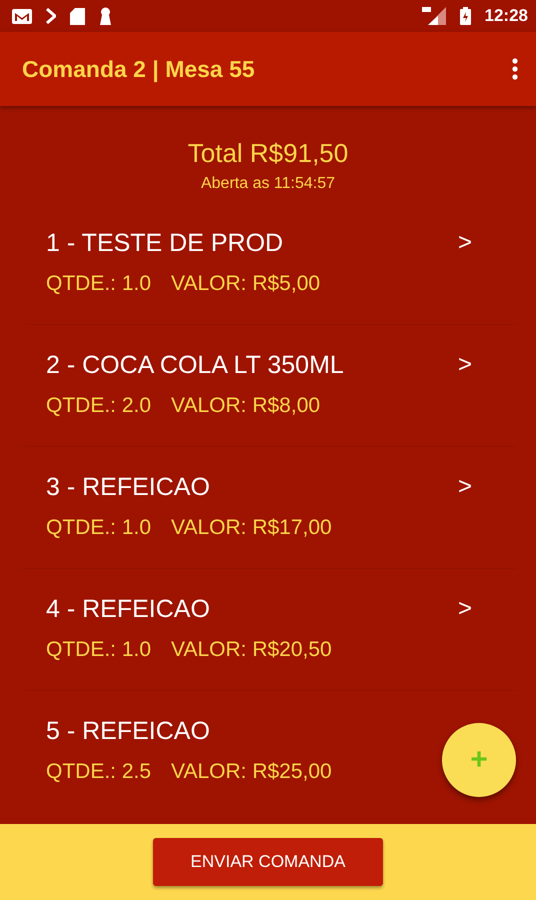 The image size is (536, 900). Describe the element at coordinates (268, 862) in the screenshot. I see `send-order-button: ENVIAR COMANDA` at that location.